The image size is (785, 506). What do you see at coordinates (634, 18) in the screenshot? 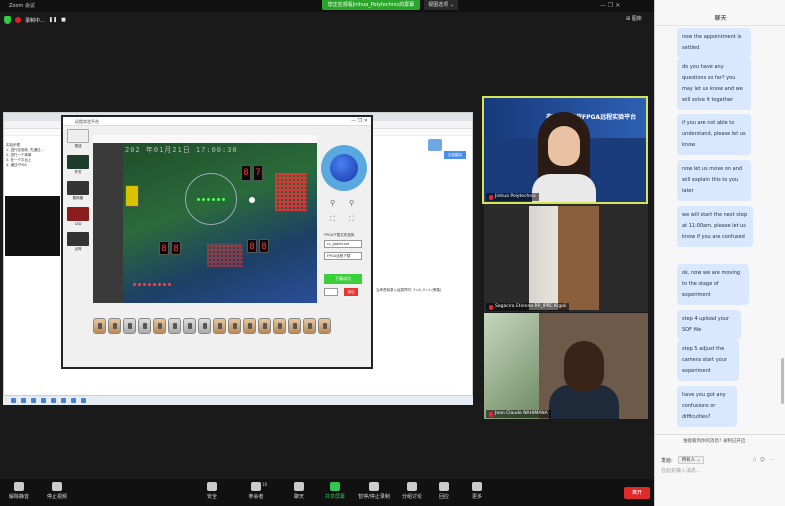
I see `gallery-view-button: ⊞ 图库` at bounding box center [634, 18].